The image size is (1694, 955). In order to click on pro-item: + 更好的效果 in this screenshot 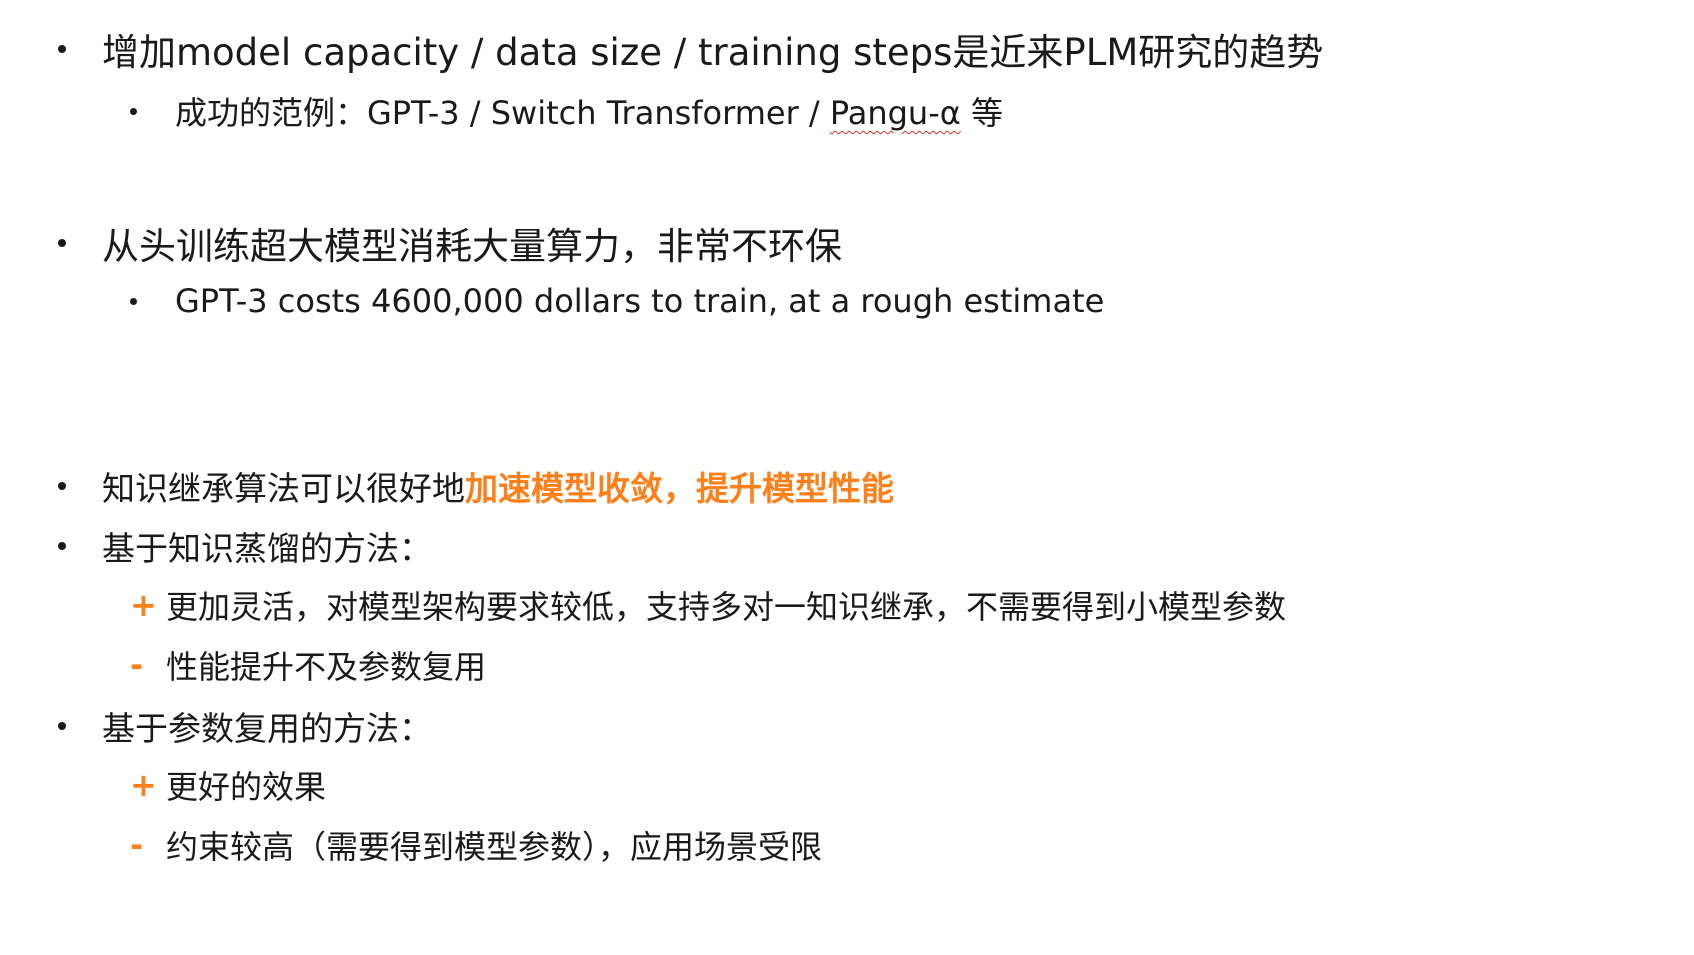, I will do `click(228, 785)`.